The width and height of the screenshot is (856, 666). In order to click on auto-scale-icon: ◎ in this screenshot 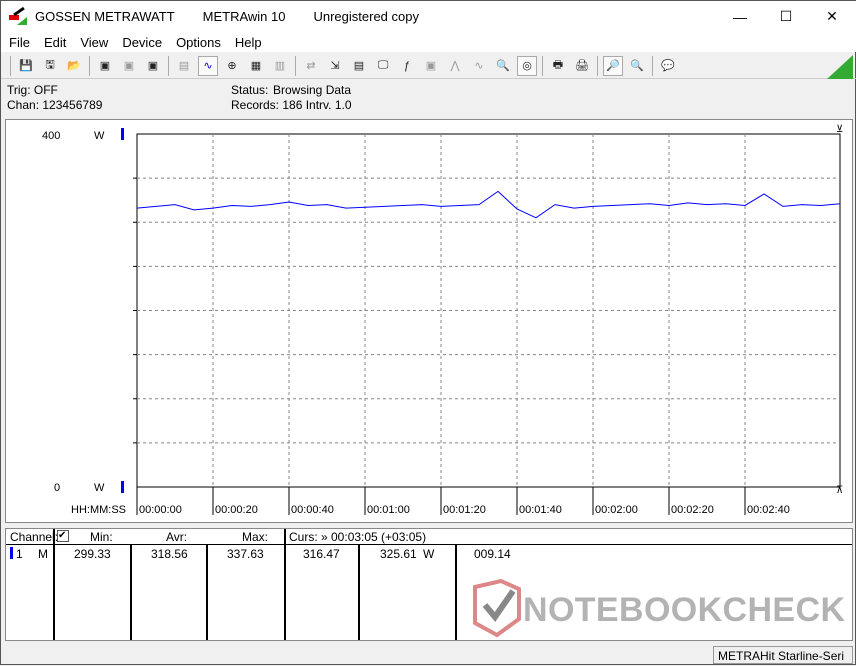, I will do `click(527, 65)`.